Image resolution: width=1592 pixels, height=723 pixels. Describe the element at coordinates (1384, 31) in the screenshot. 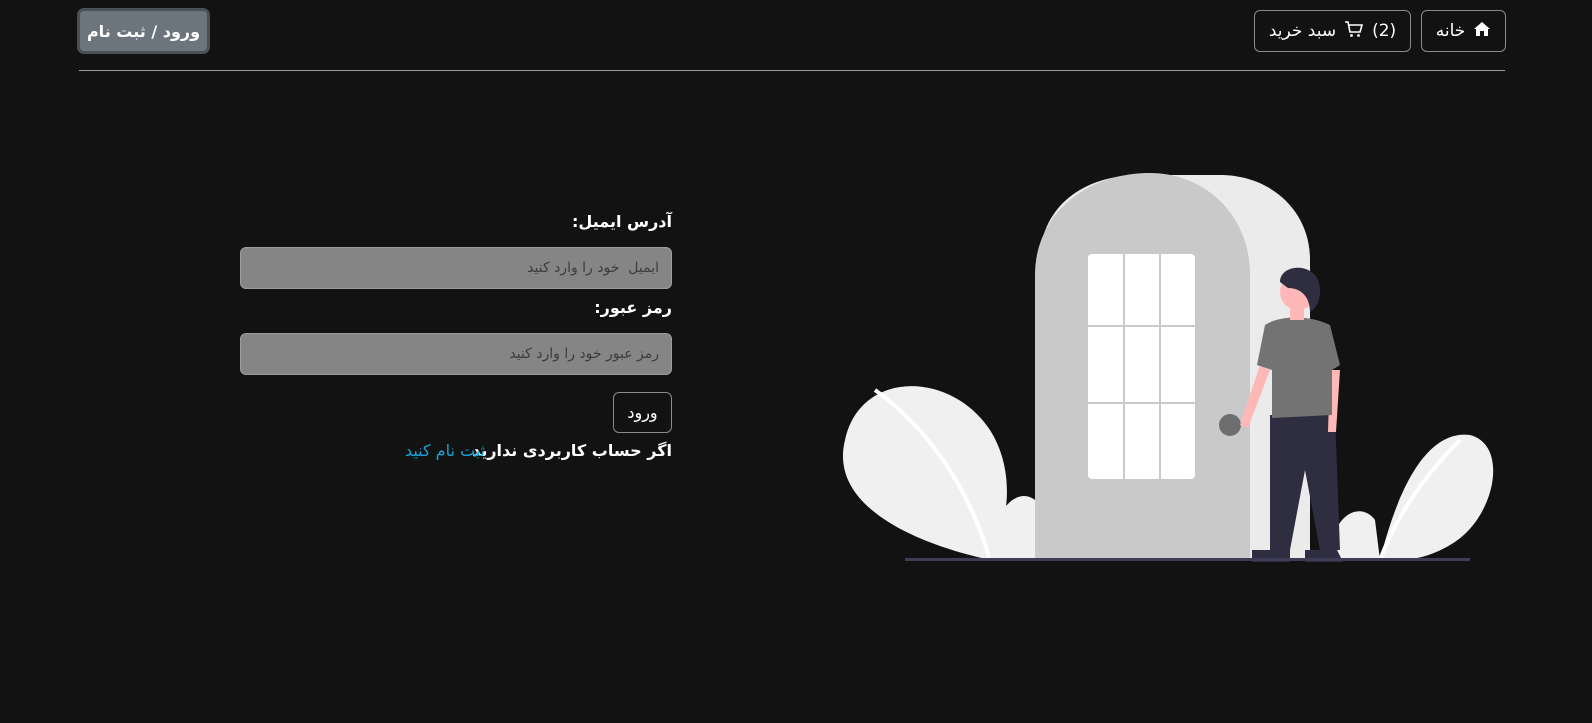

I see `cart-count: (2)` at that location.